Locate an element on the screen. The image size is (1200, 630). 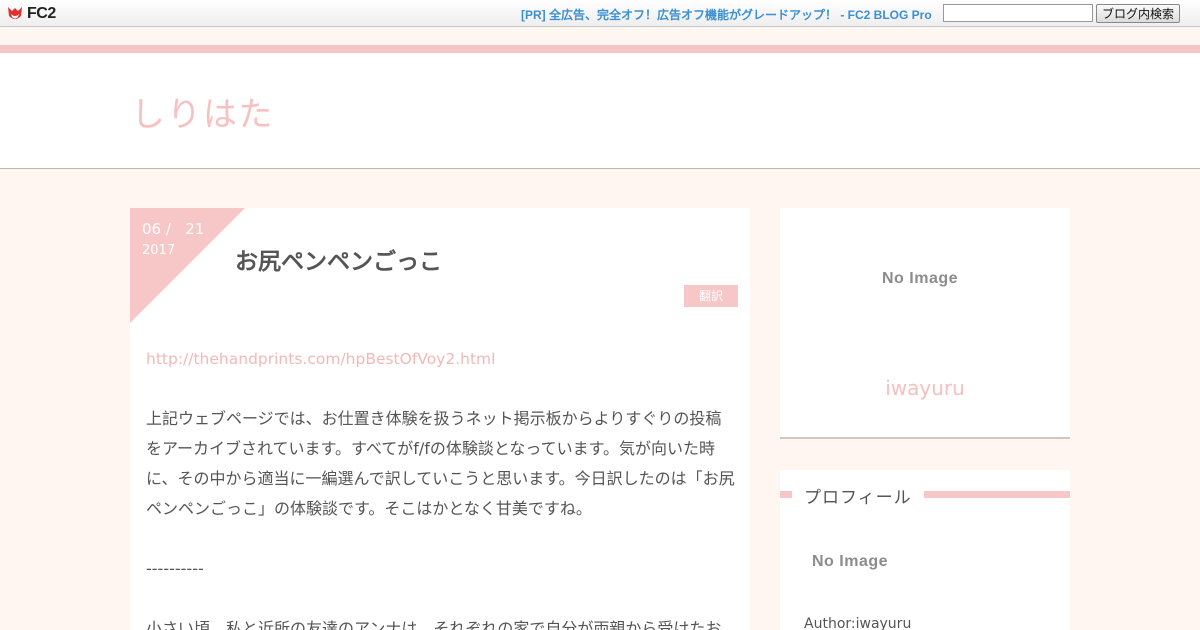
profile-no-image: No Image is located at coordinates (850, 561).